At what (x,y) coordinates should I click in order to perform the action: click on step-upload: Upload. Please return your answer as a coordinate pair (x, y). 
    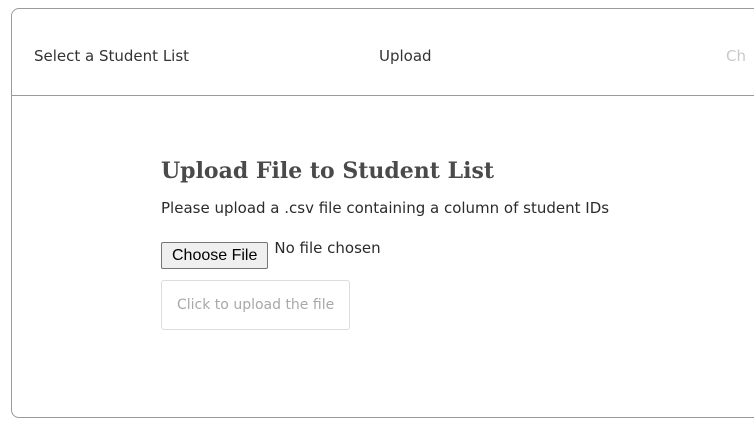
    Looking at the image, I should click on (405, 56).